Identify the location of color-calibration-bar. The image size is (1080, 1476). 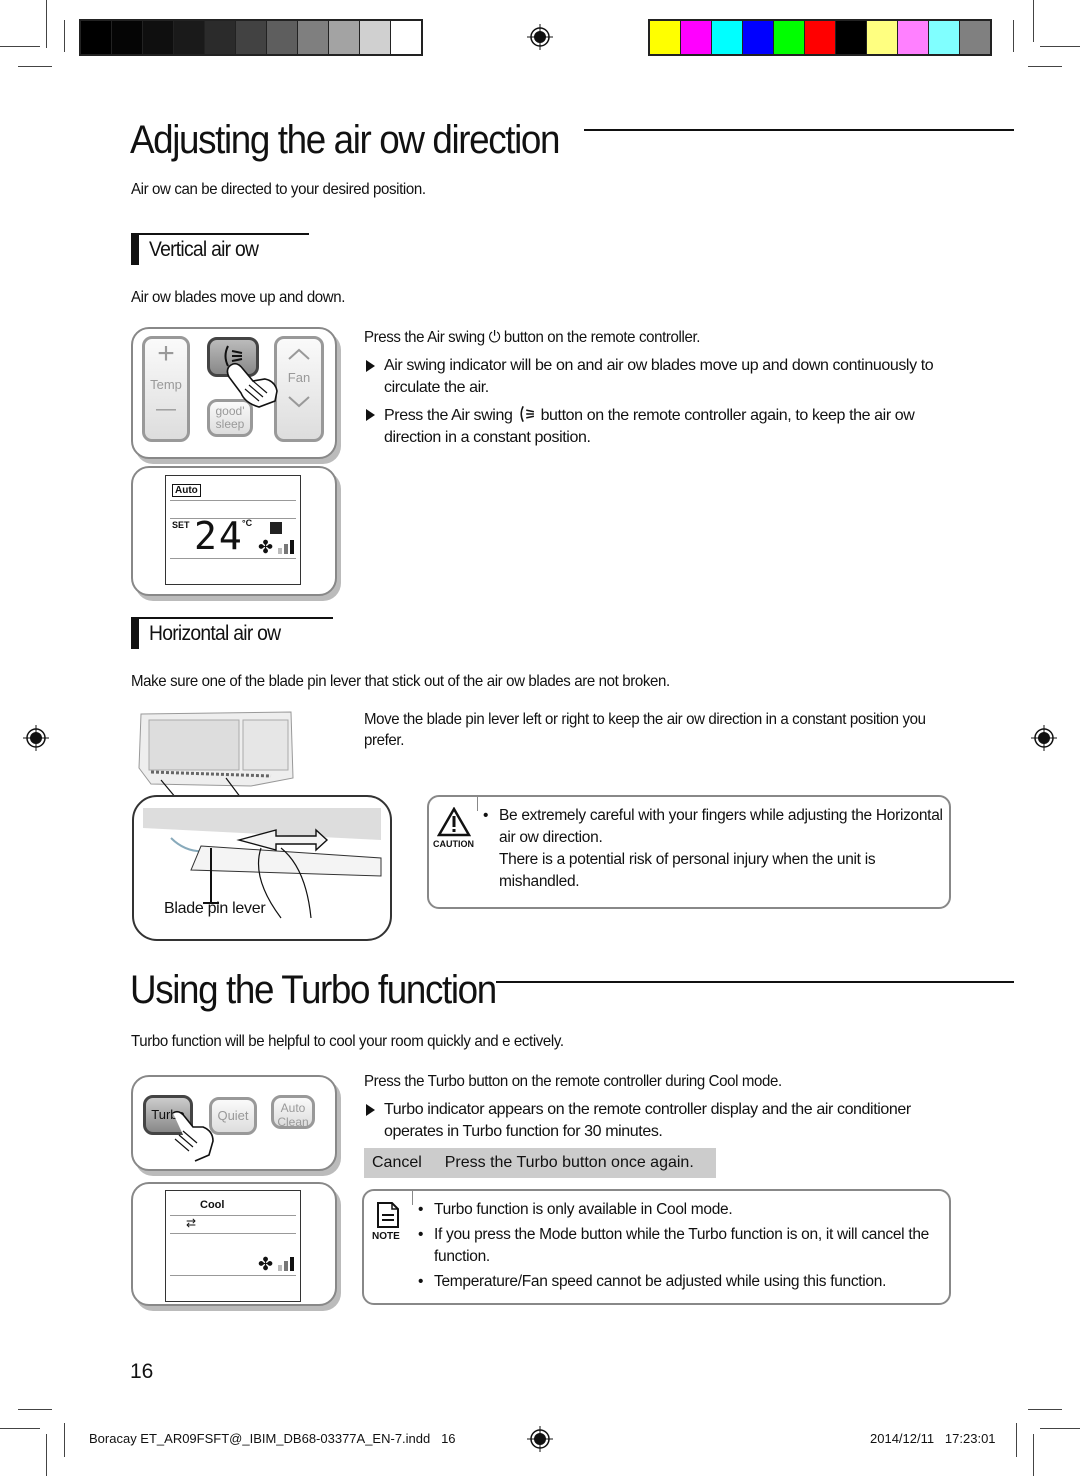
(820, 37).